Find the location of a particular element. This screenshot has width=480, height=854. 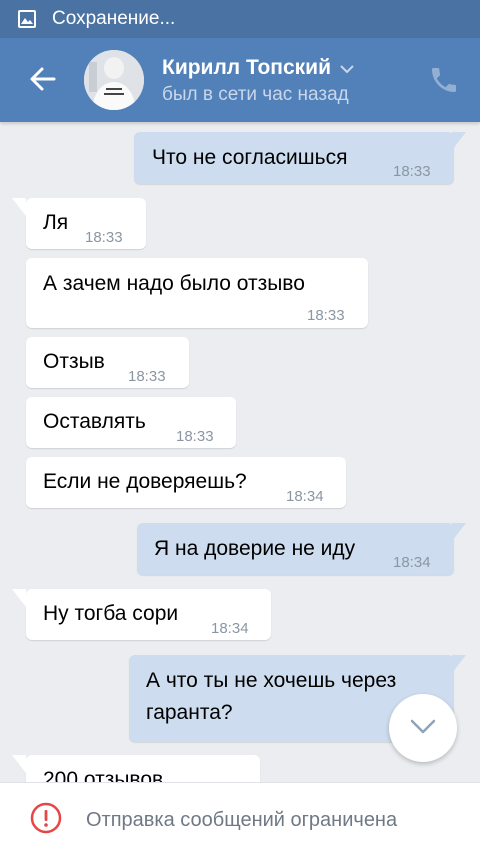

call-button is located at coordinates (444, 80).